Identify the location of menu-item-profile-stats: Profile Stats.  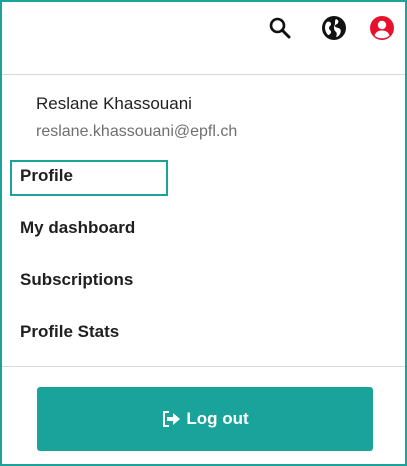
(69, 332).